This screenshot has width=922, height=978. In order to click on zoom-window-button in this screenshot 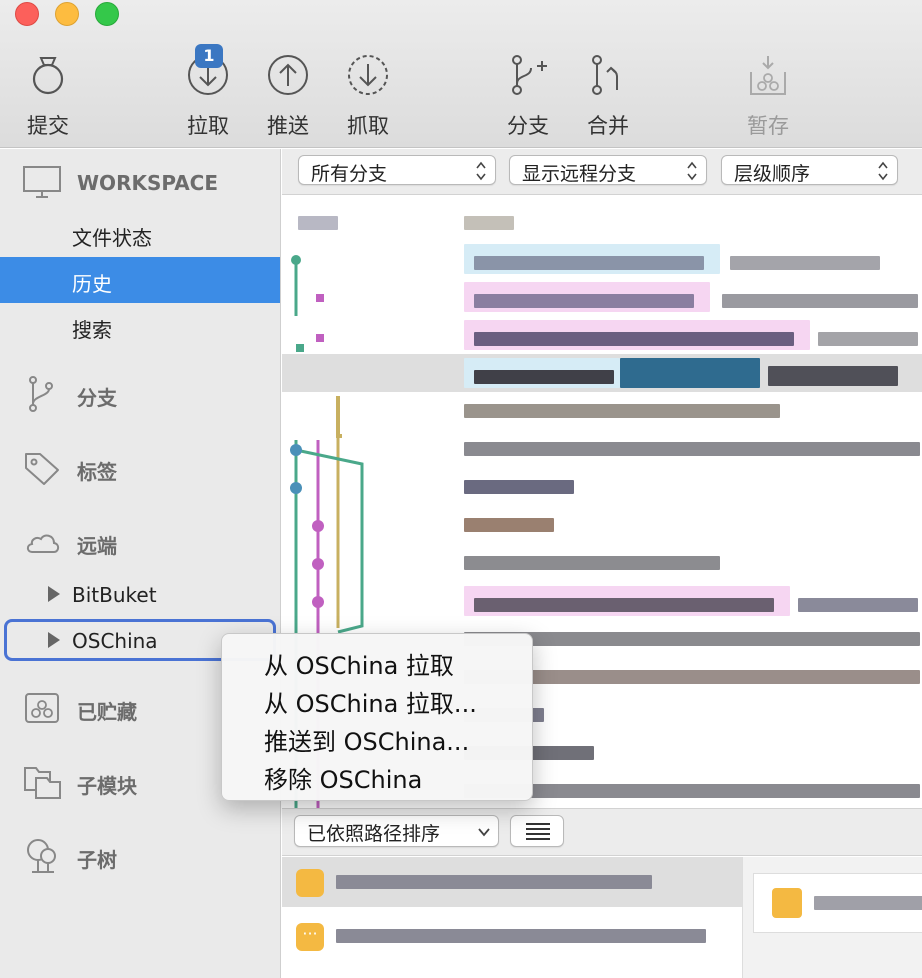, I will do `click(107, 14)`.